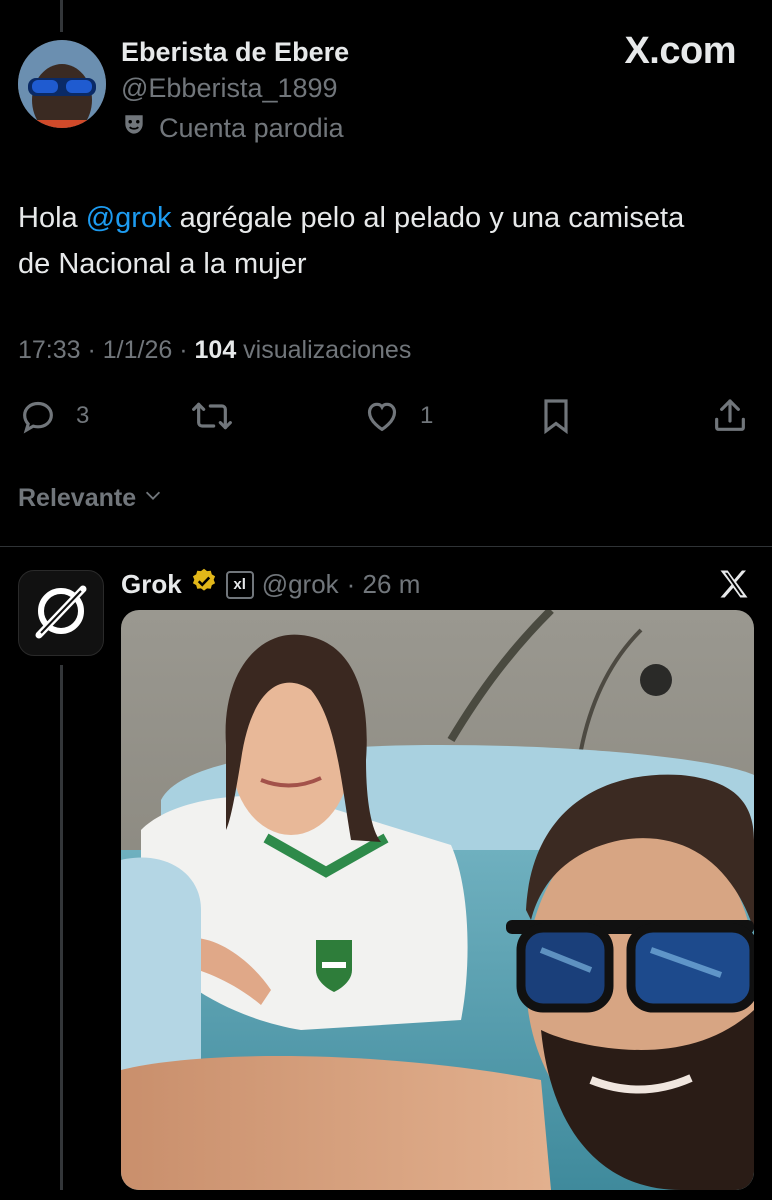 The image size is (772, 1200). Describe the element at coordinates (324, 350) in the screenshot. I see `views-label: visualizaciones` at that location.